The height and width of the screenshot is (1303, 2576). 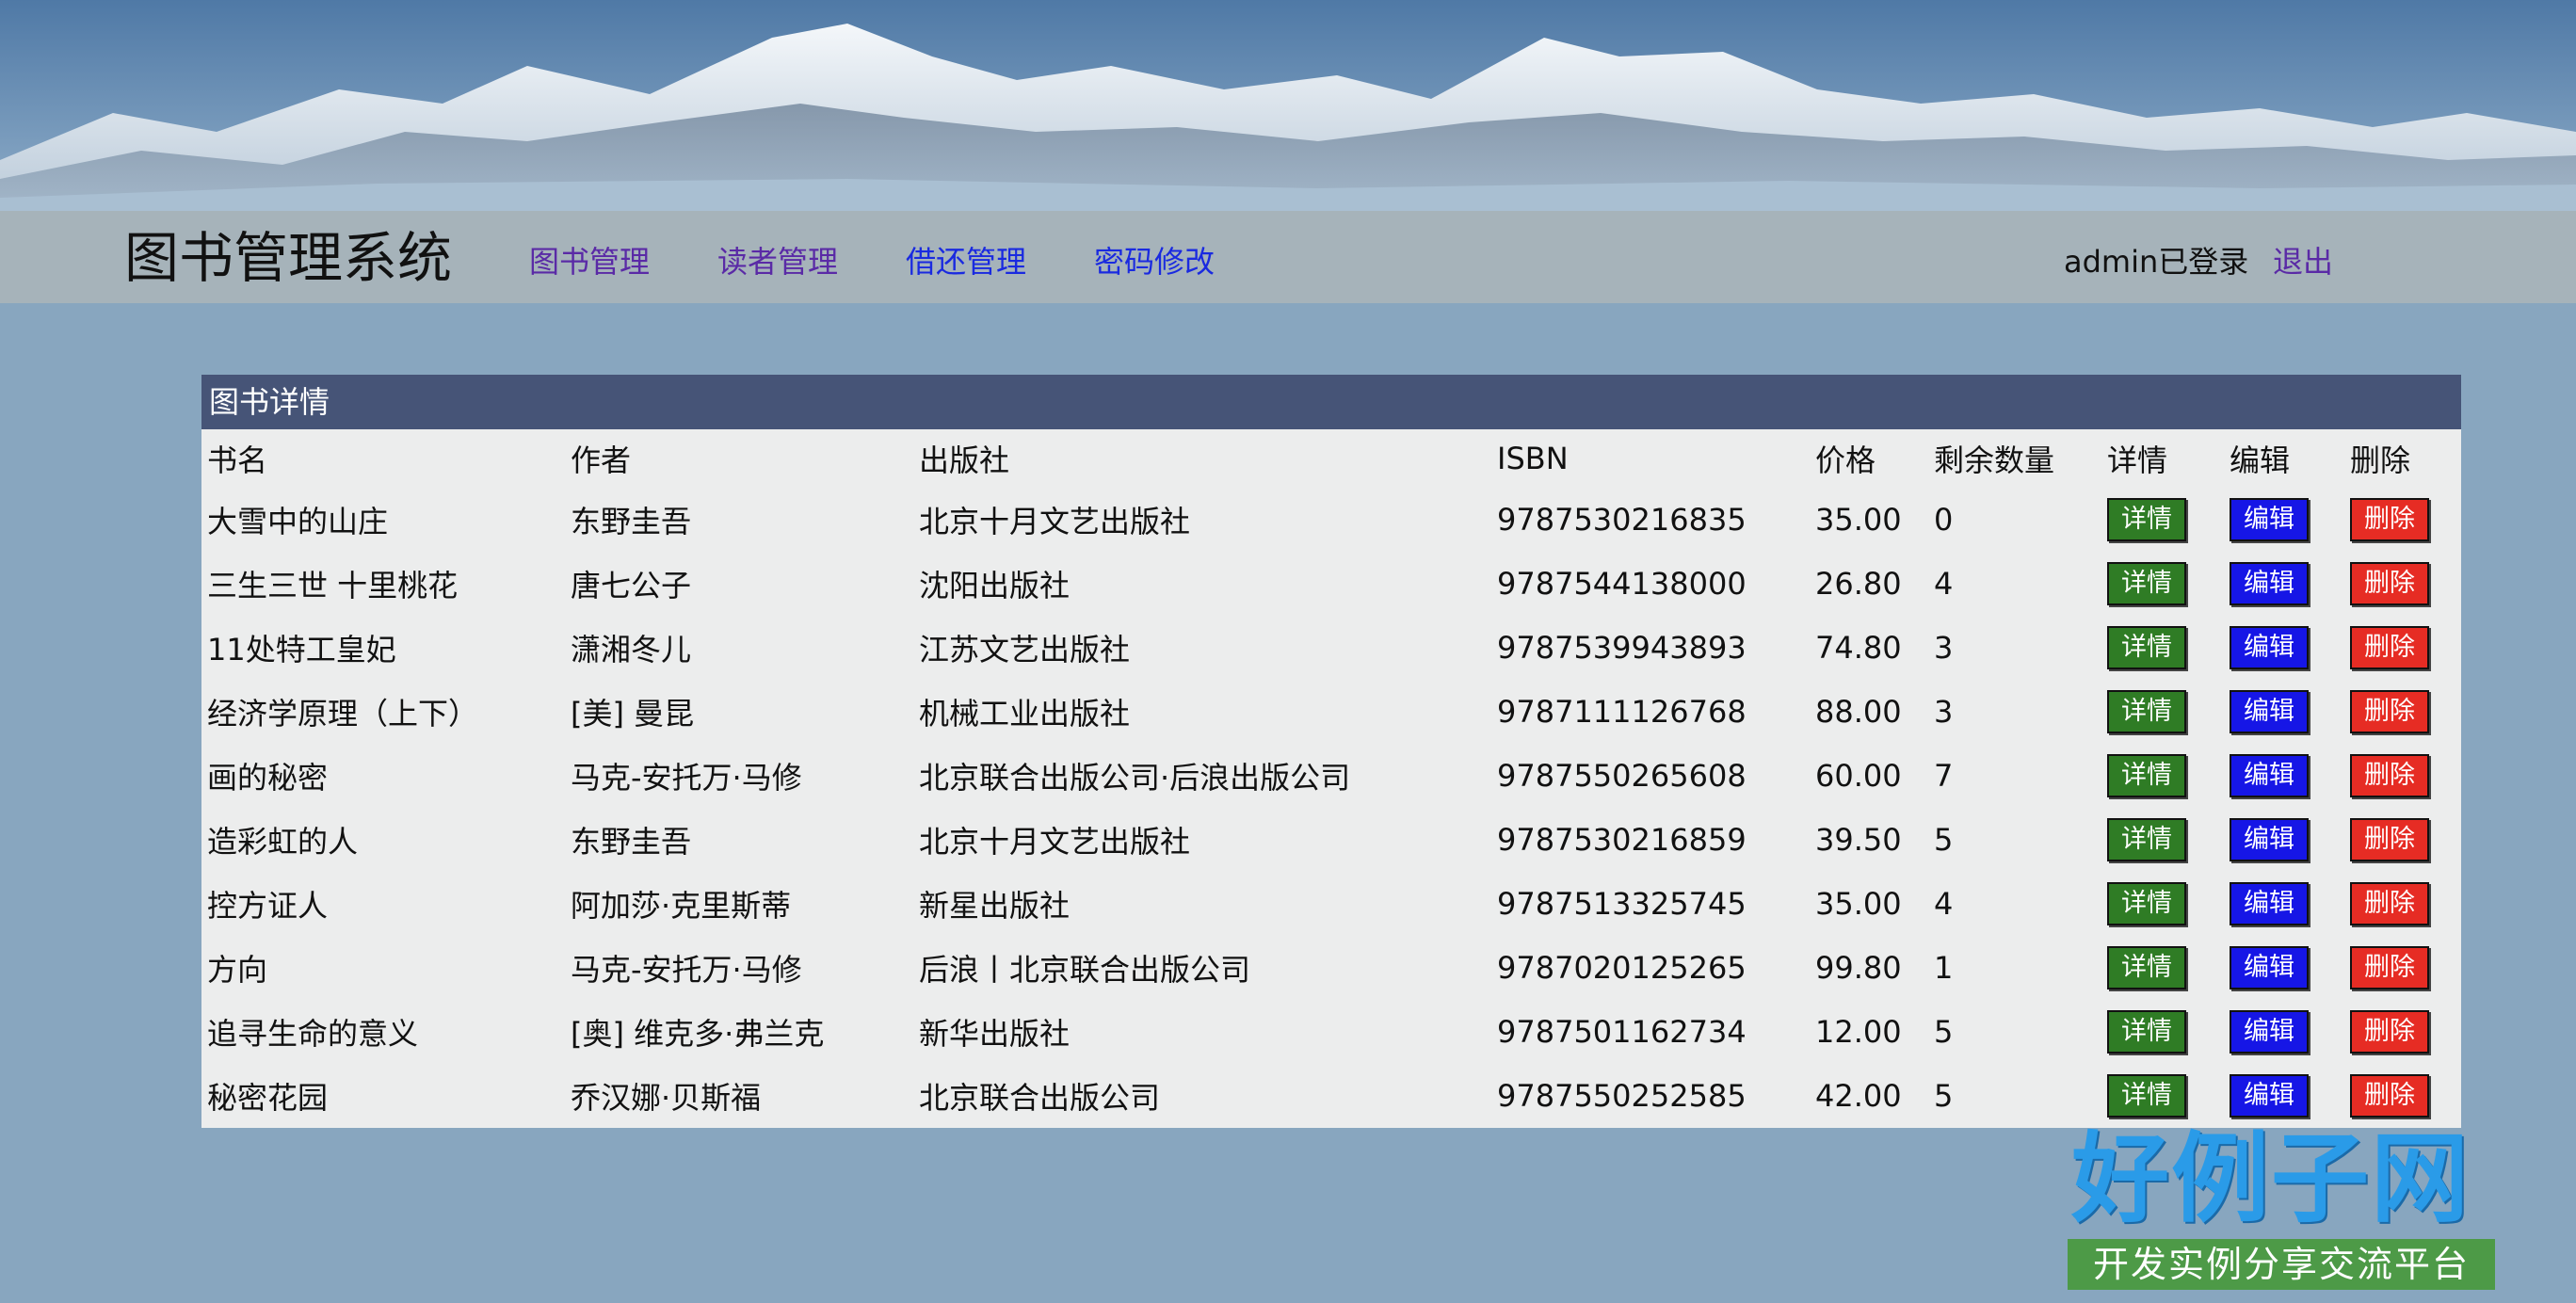 I want to click on nav-change-password: 密码修改, so click(x=1154, y=262).